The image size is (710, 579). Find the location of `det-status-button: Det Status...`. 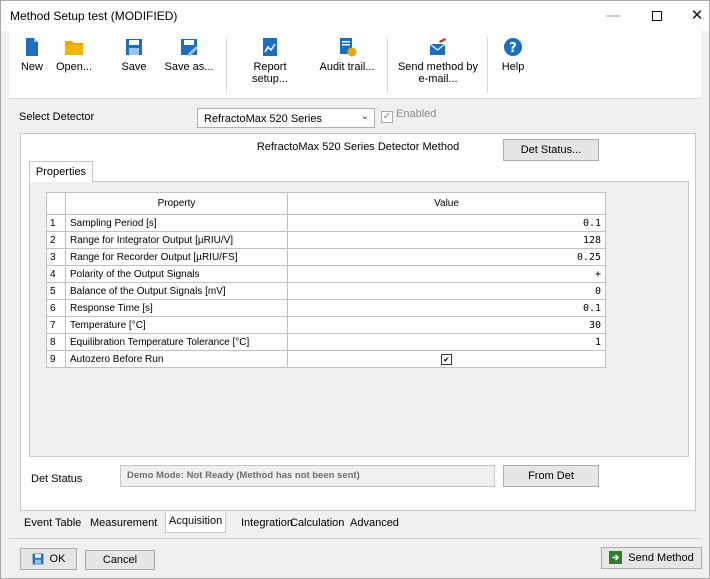

det-status-button: Det Status... is located at coordinates (551, 150).